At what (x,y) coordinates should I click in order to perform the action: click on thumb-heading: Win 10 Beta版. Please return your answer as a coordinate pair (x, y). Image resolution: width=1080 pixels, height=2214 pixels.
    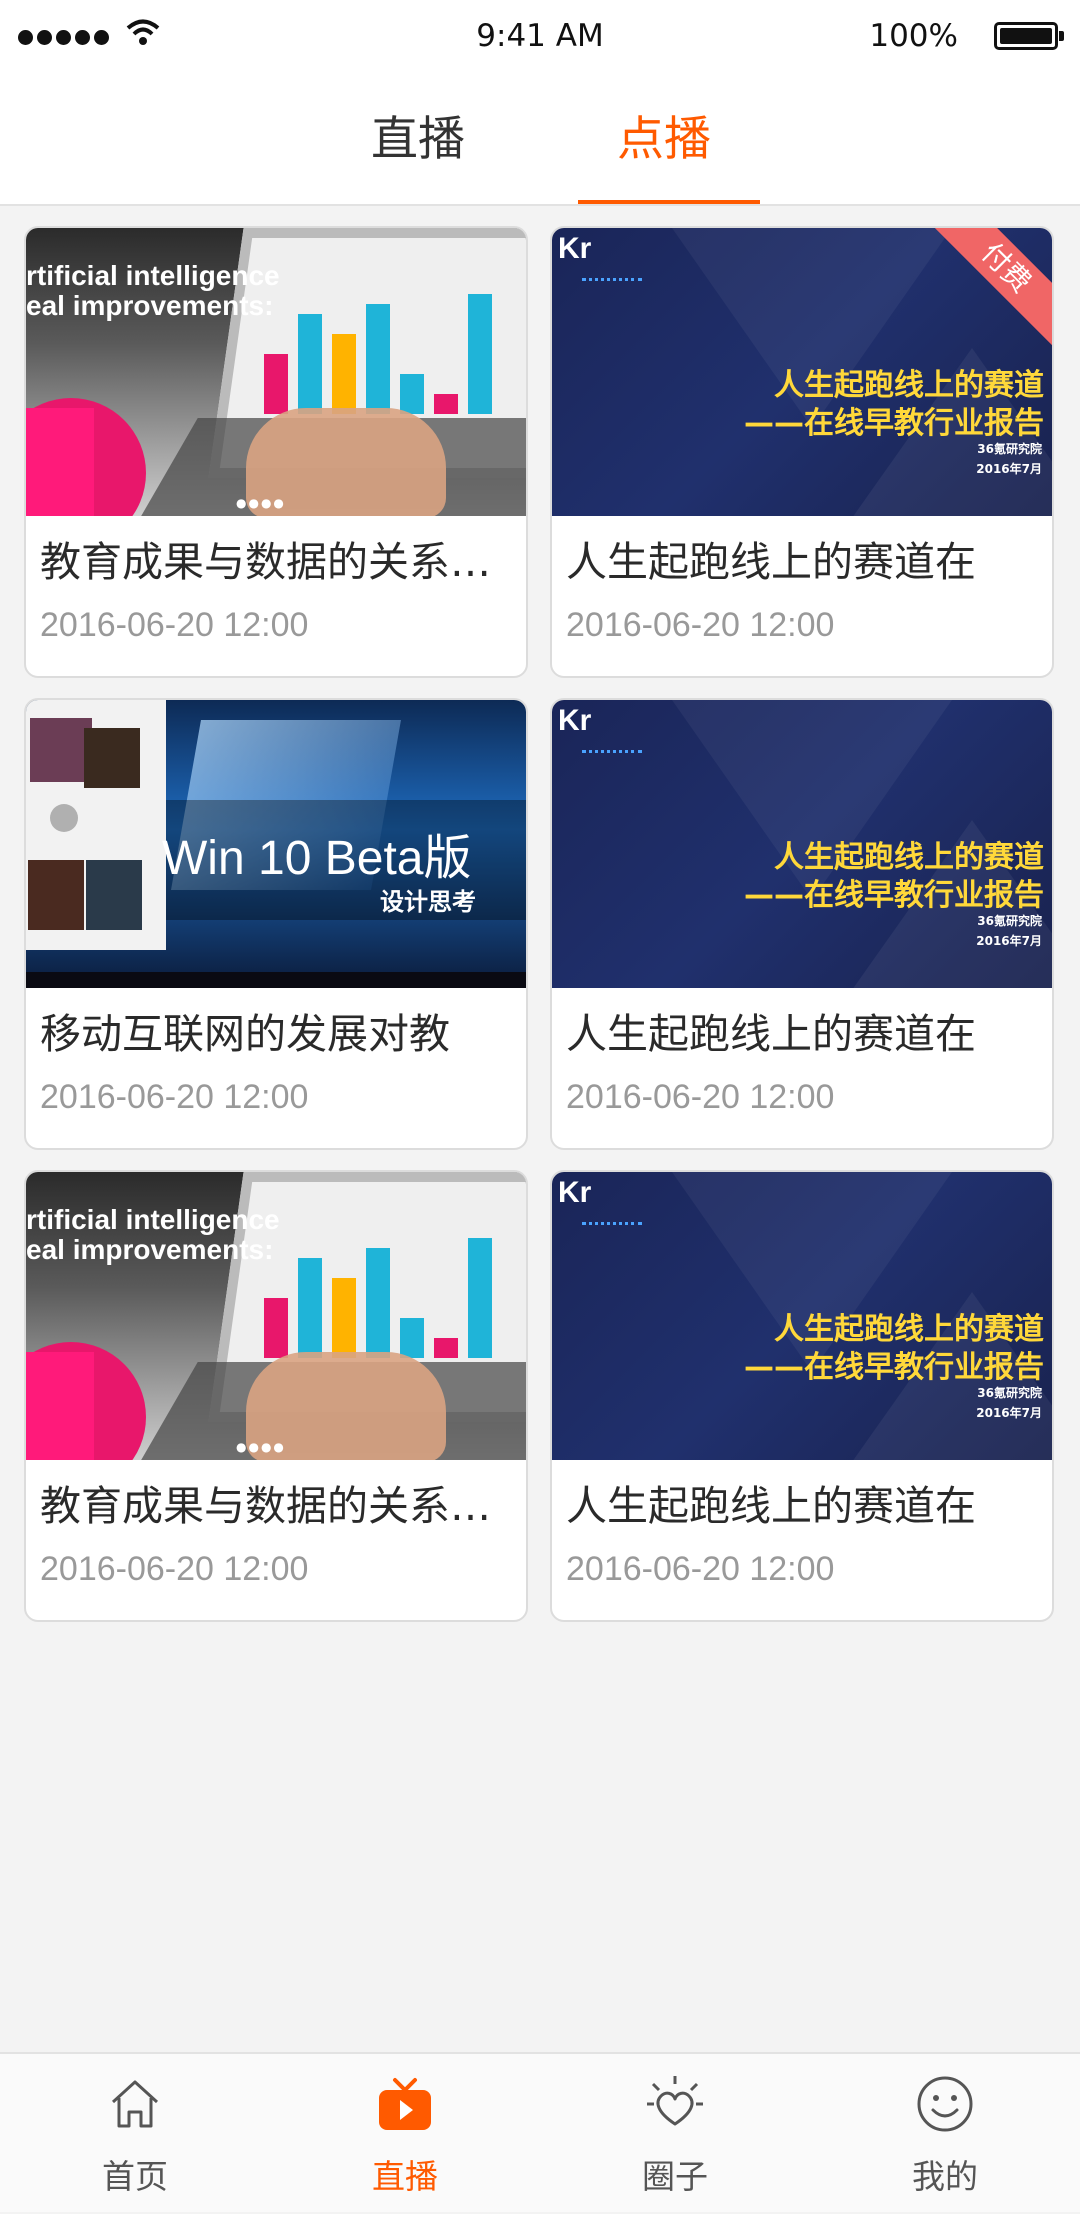
    Looking at the image, I should click on (317, 858).